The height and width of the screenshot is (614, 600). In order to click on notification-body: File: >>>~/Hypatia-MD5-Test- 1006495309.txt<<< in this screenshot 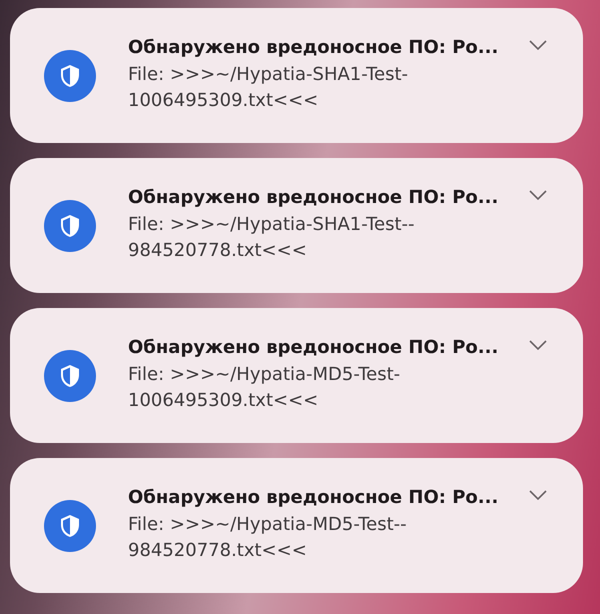, I will do `click(265, 388)`.